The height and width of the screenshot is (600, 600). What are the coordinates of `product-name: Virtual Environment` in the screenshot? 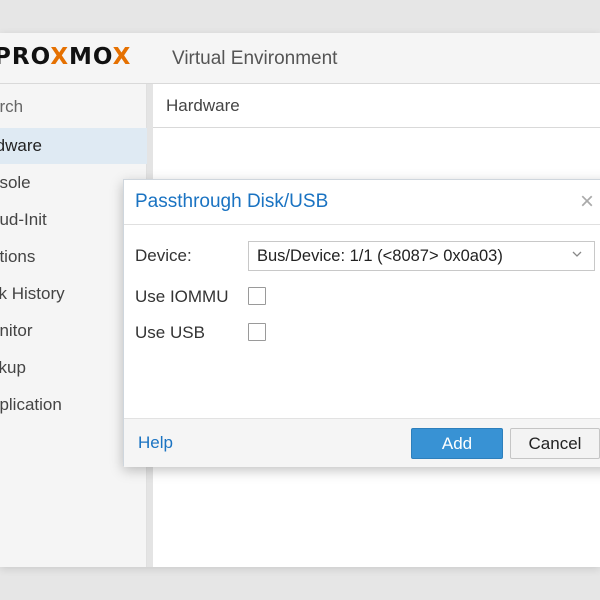 It's located at (255, 58).